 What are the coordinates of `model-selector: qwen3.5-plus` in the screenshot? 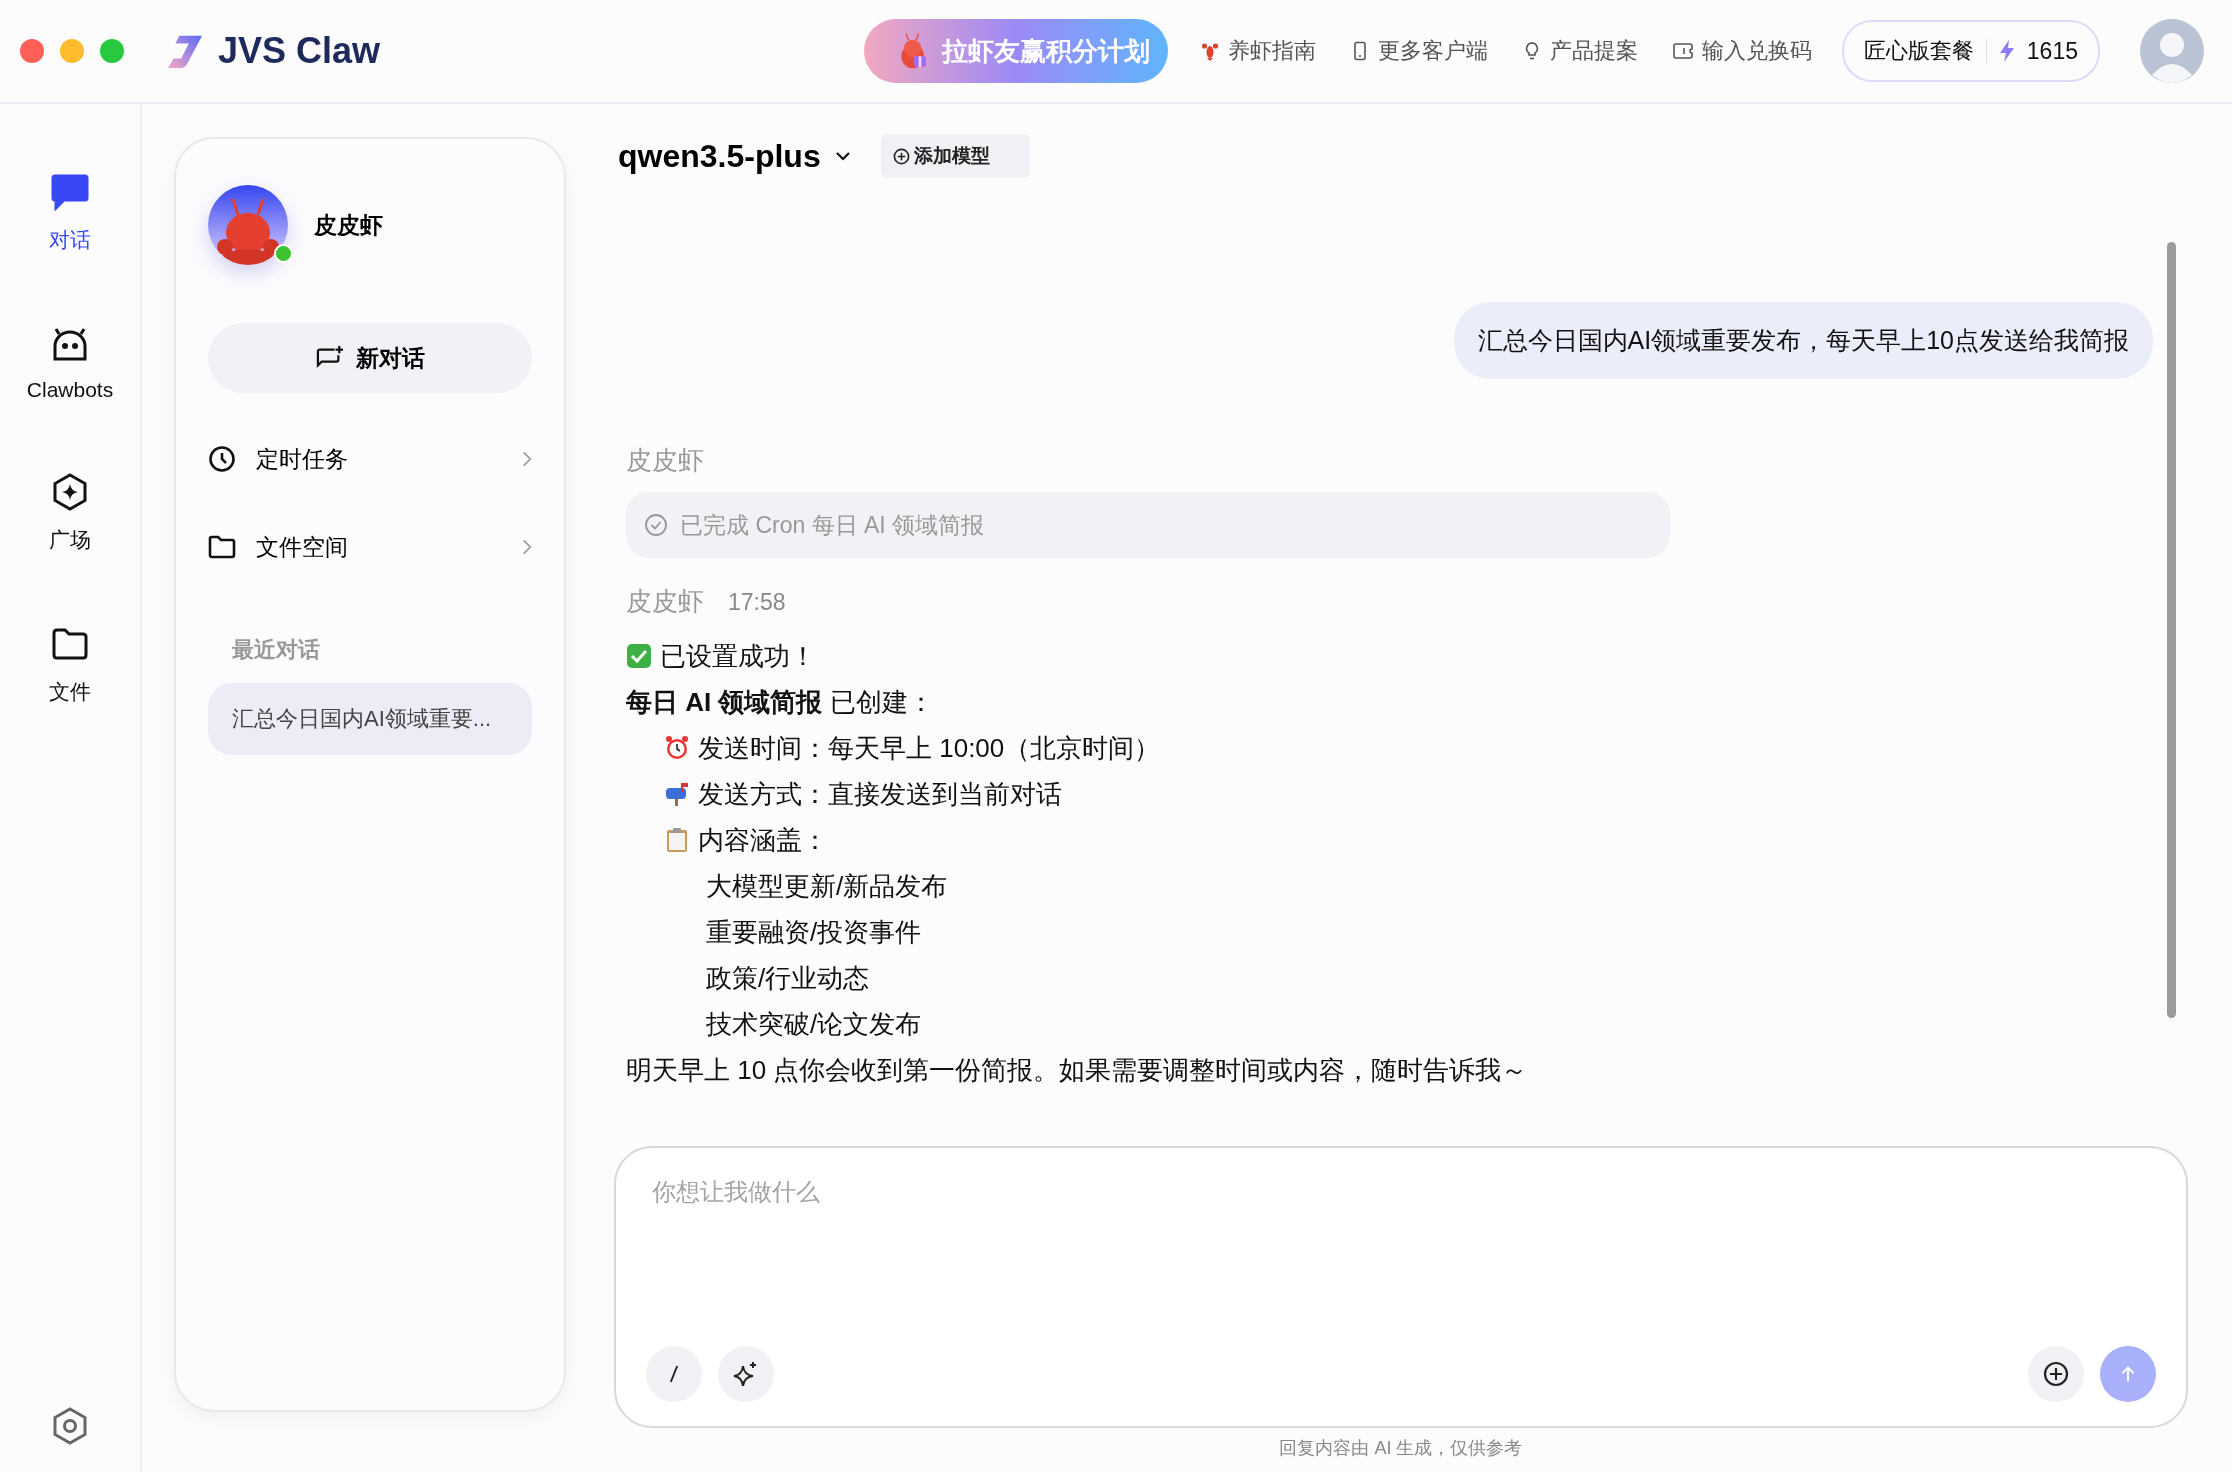 It's located at (732, 156).